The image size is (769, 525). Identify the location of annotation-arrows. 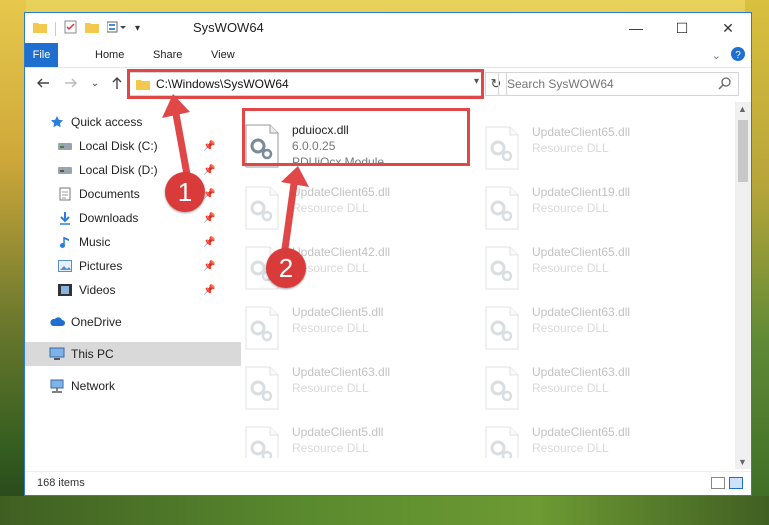
(235, 175).